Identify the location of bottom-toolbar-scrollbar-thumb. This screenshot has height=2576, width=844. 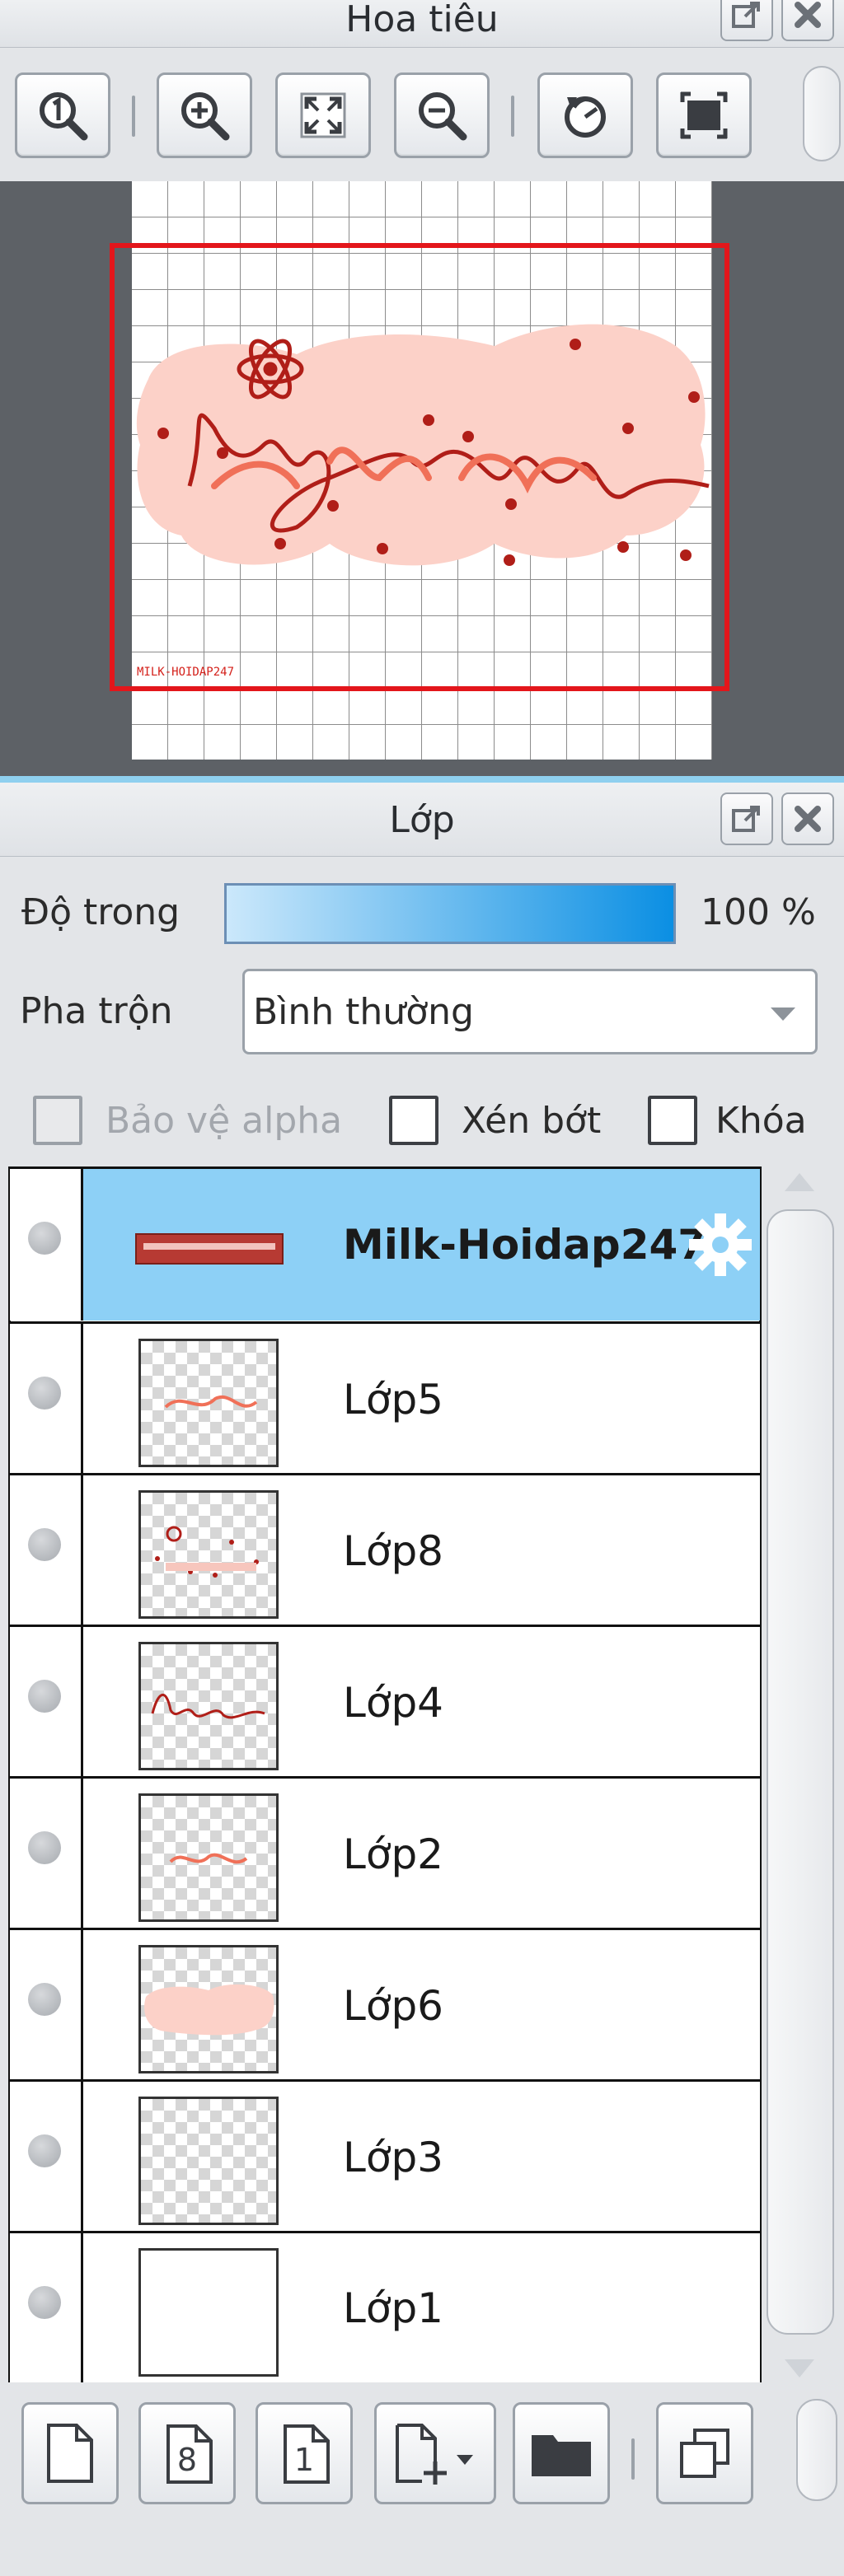
(817, 2450).